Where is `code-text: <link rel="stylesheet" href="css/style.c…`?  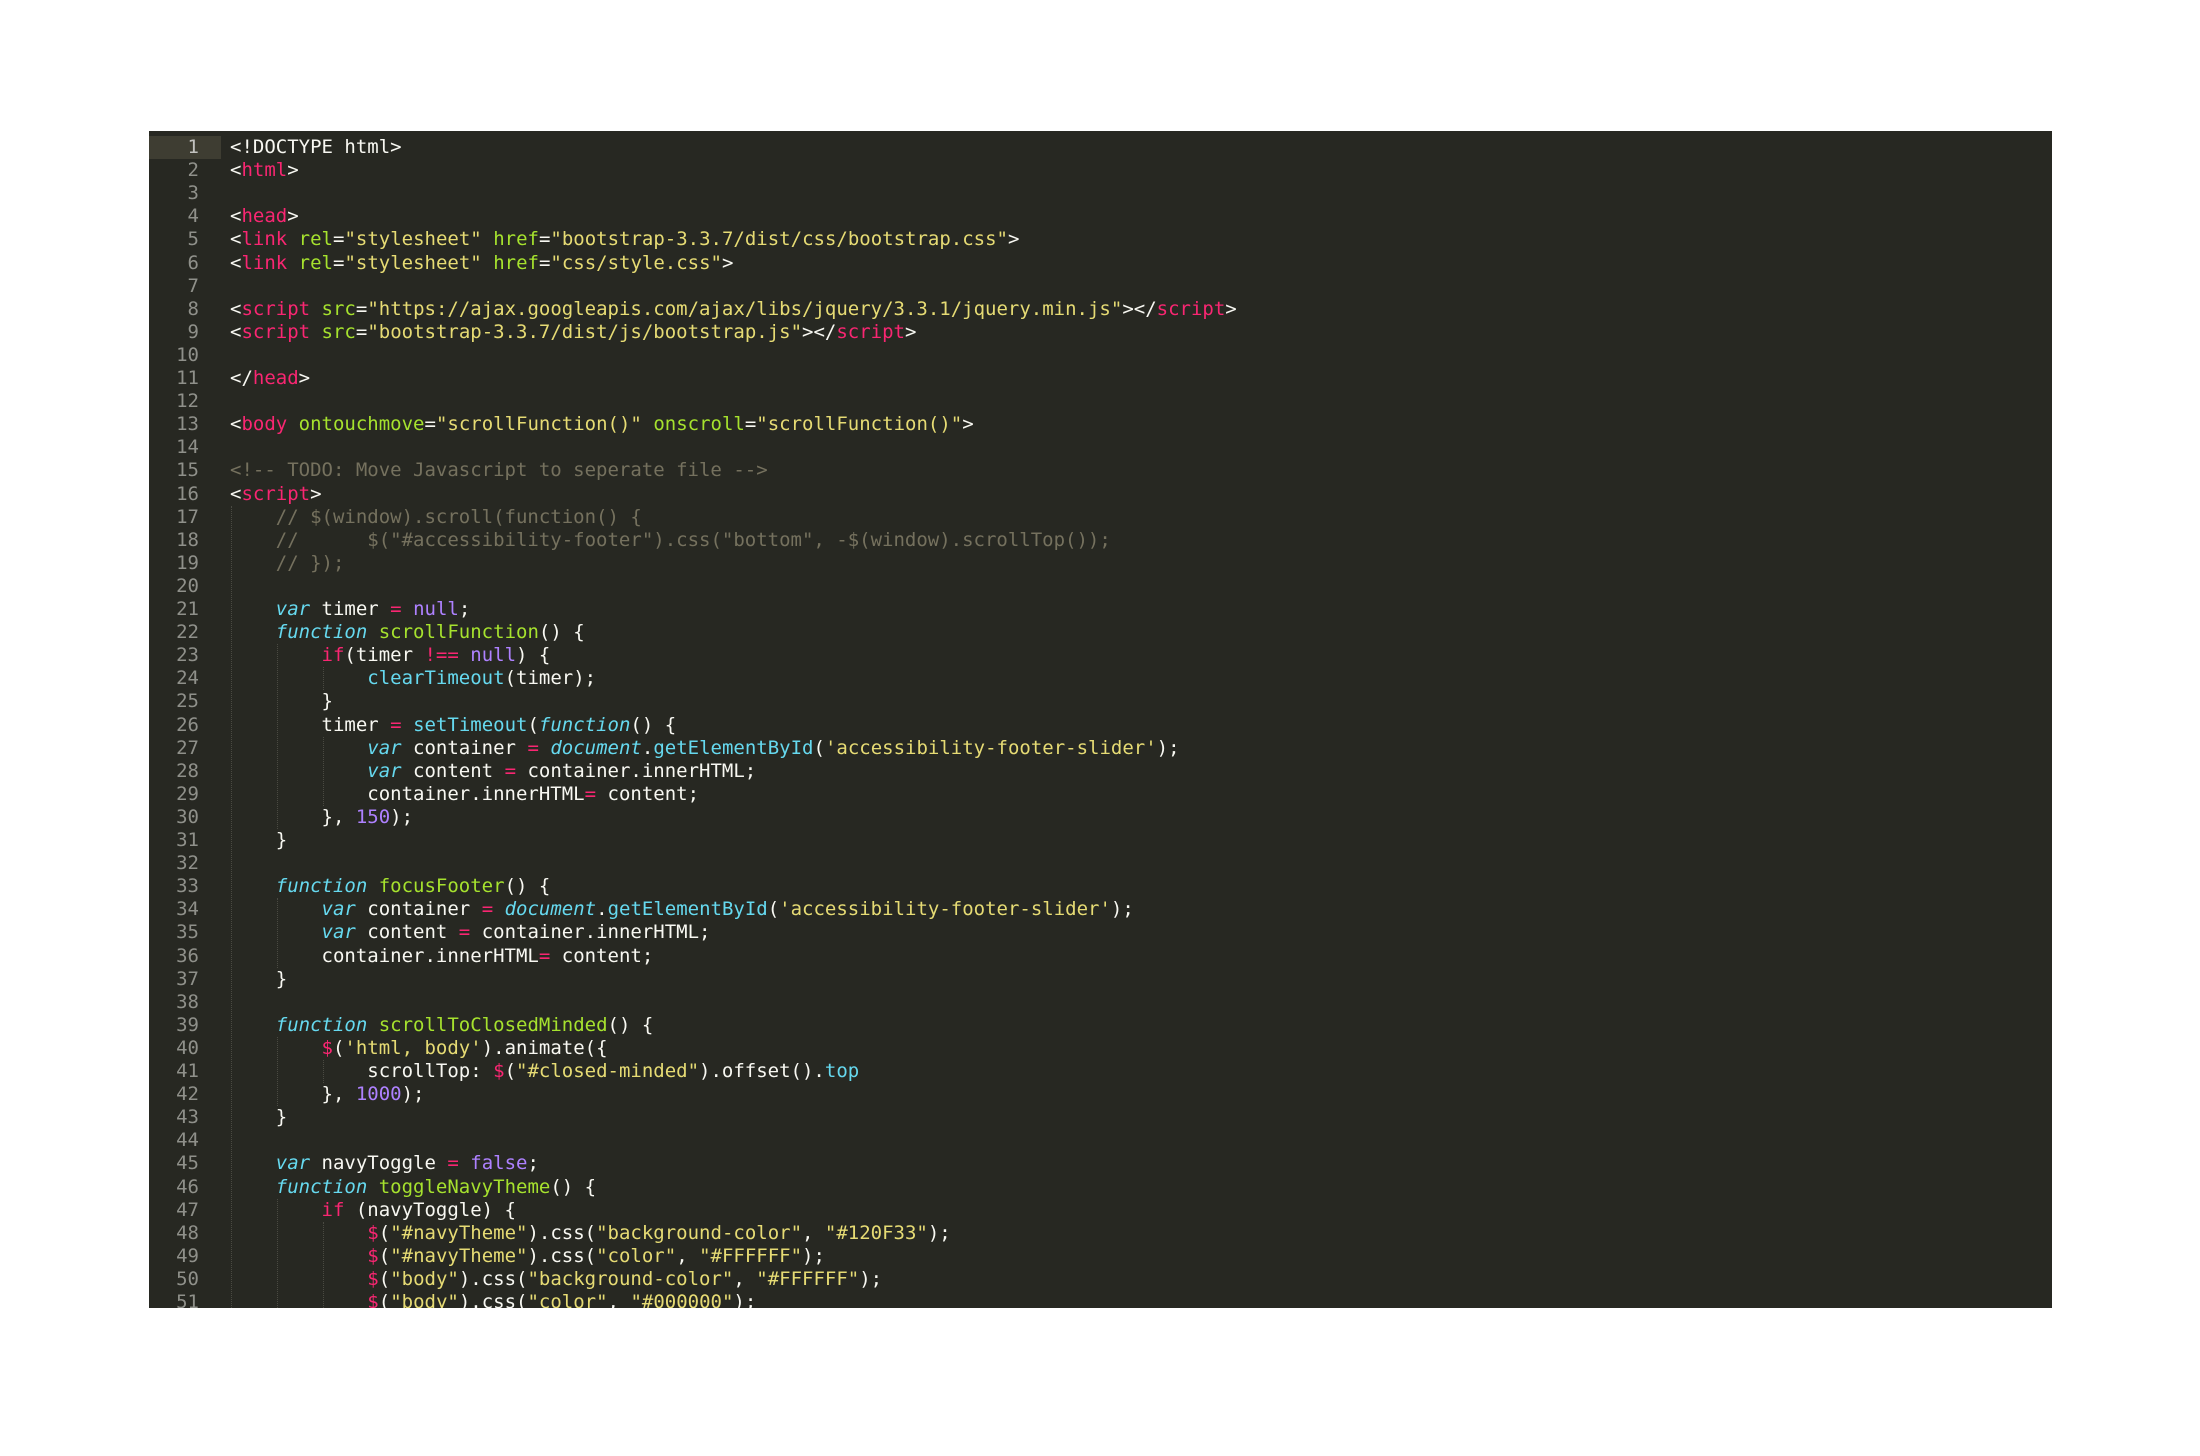 code-text: <link rel="stylesheet" href="css/style.c… is located at coordinates (481, 263).